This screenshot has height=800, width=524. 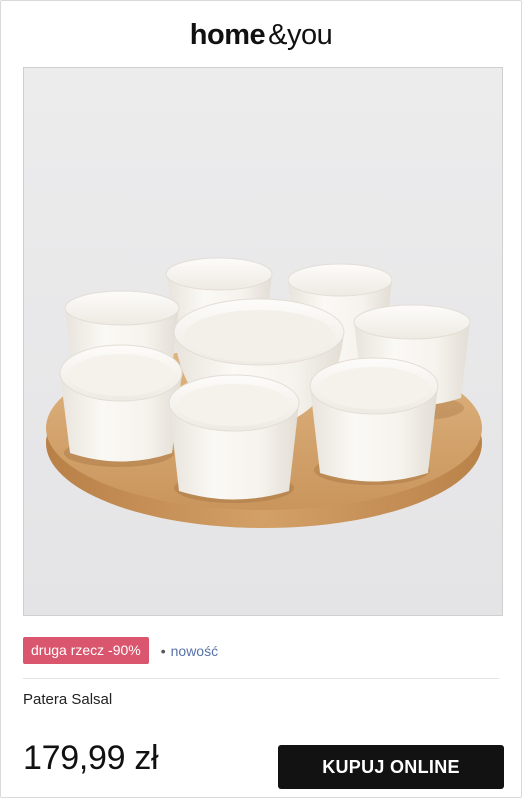 I want to click on product-name: Patera Salsal, so click(x=67, y=699).